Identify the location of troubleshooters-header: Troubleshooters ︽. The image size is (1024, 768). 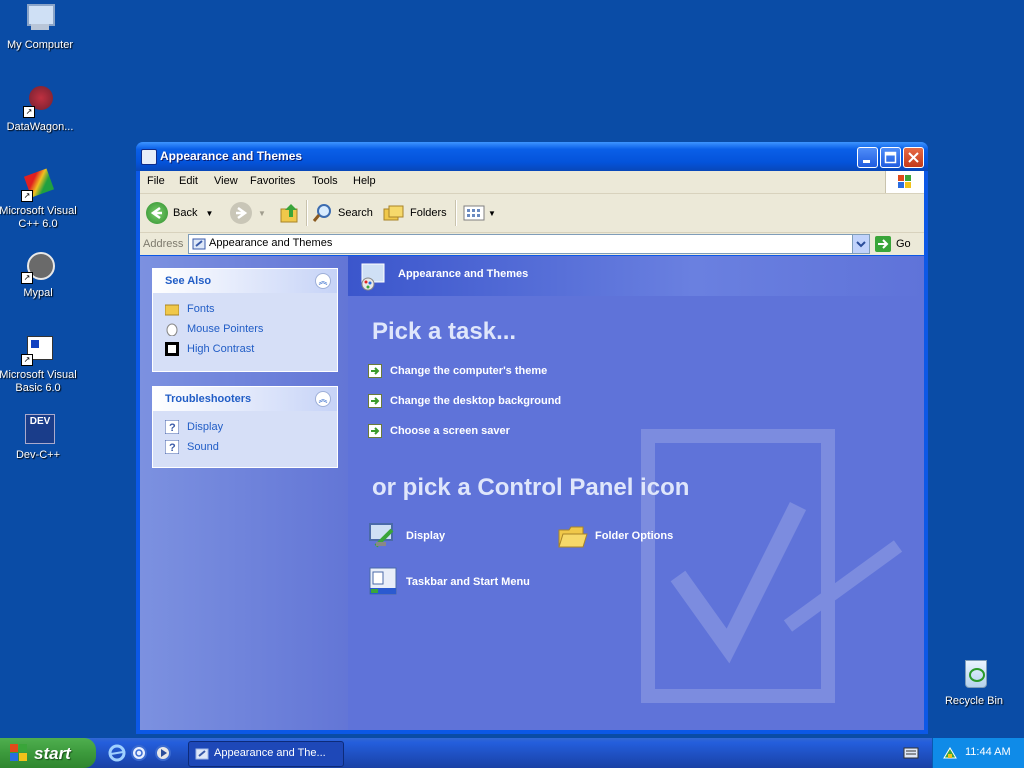
(245, 399).